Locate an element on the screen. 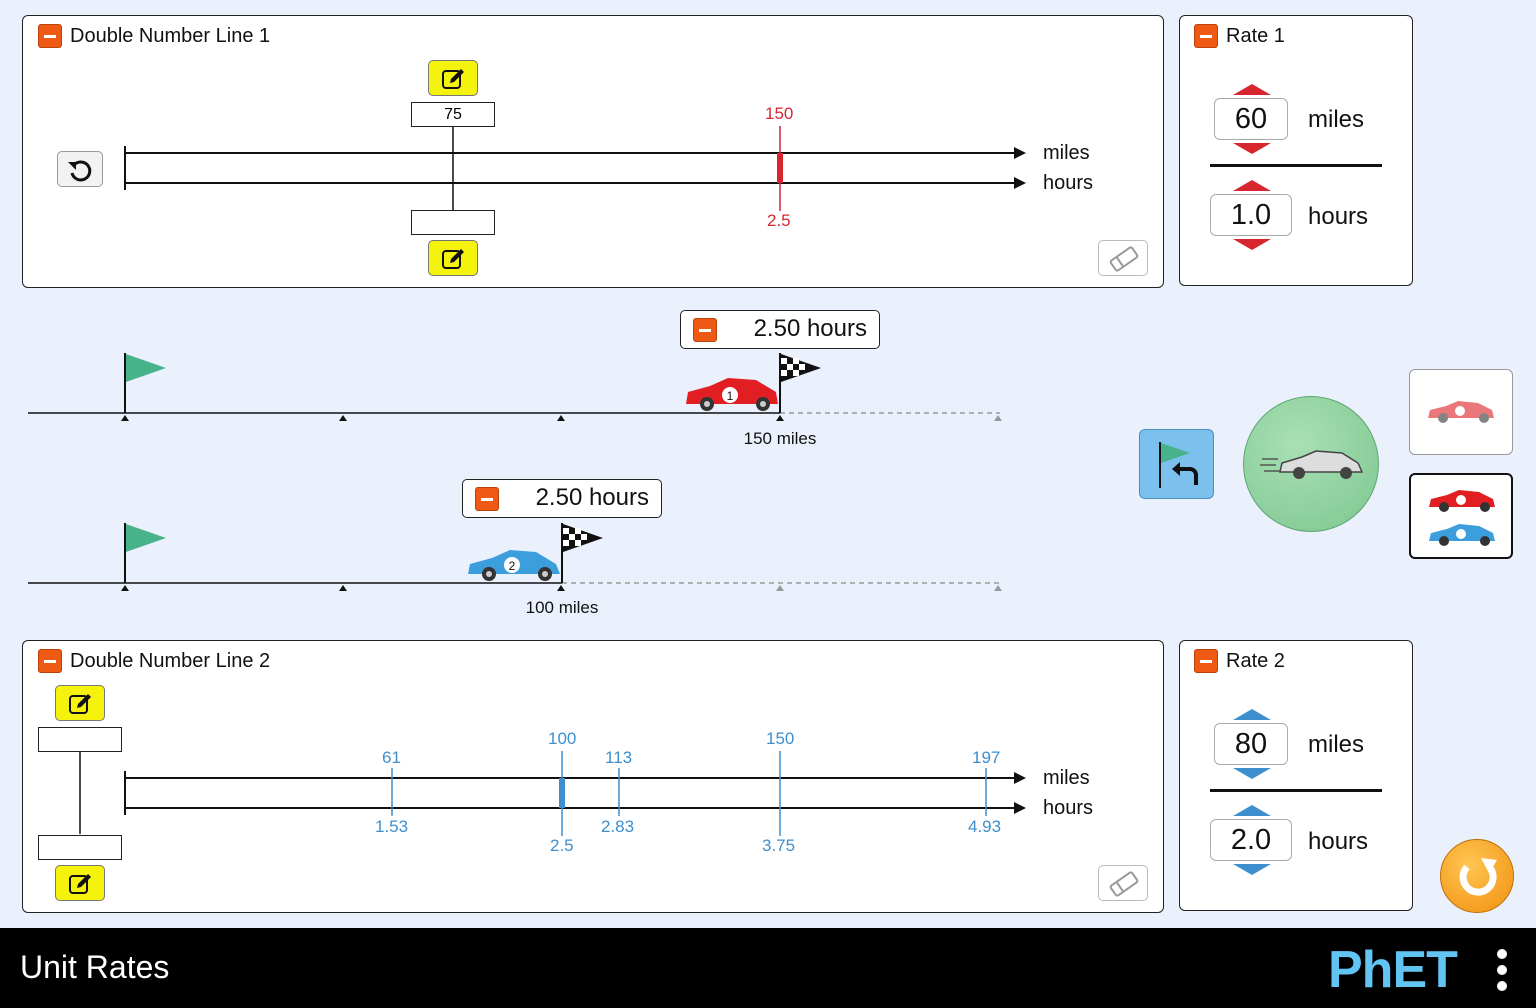 The height and width of the screenshot is (1008, 1536). rate2-denominator-value: 2.0 is located at coordinates (1251, 840).